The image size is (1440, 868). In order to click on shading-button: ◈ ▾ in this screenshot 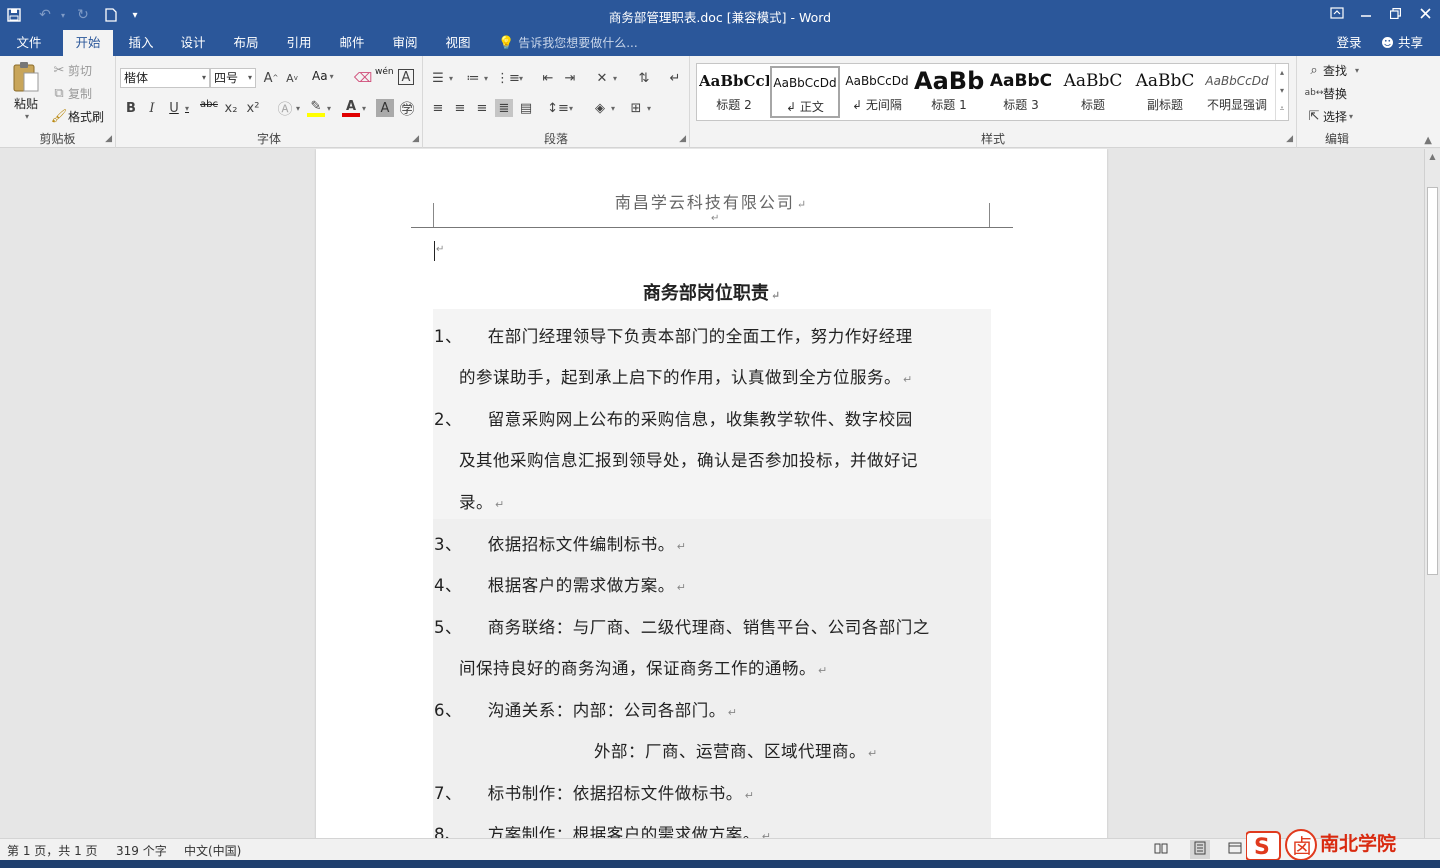, I will do `click(603, 108)`.